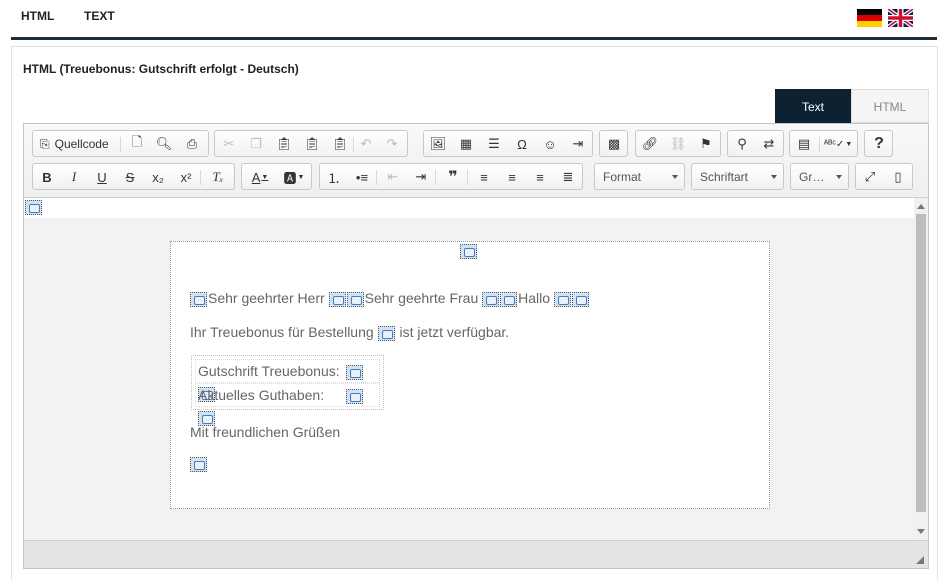 The width and height of the screenshot is (948, 580). Describe the element at coordinates (287, 404) in the screenshot. I see `table-row: Aktuelles Guthaben:` at that location.